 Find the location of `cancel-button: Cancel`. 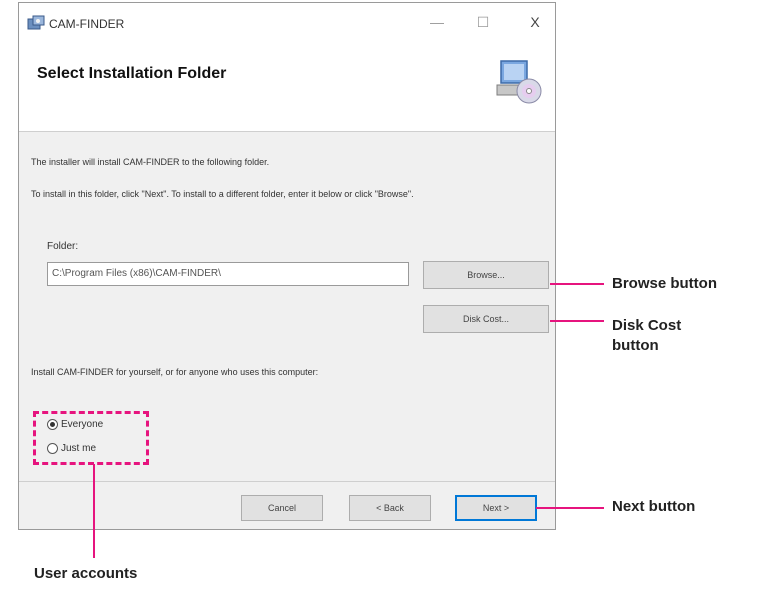

cancel-button: Cancel is located at coordinates (282, 508).